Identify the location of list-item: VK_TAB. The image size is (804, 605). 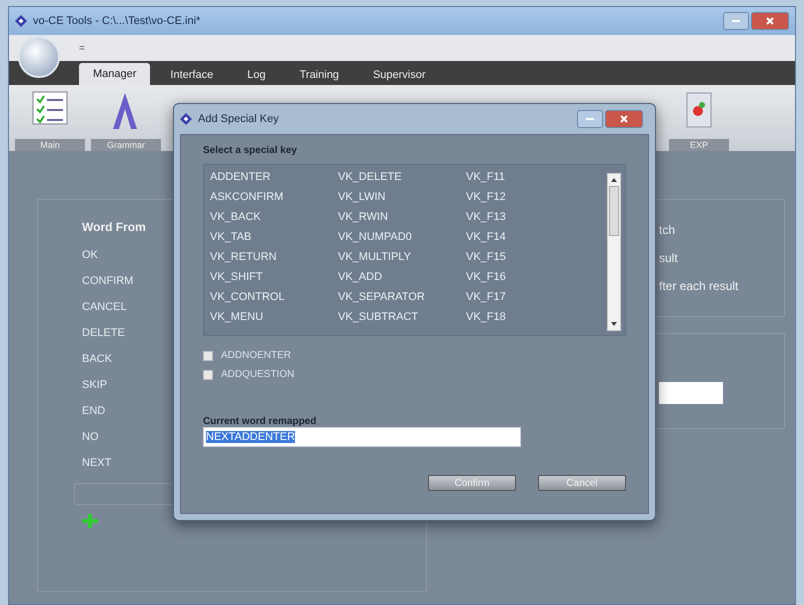
(274, 239).